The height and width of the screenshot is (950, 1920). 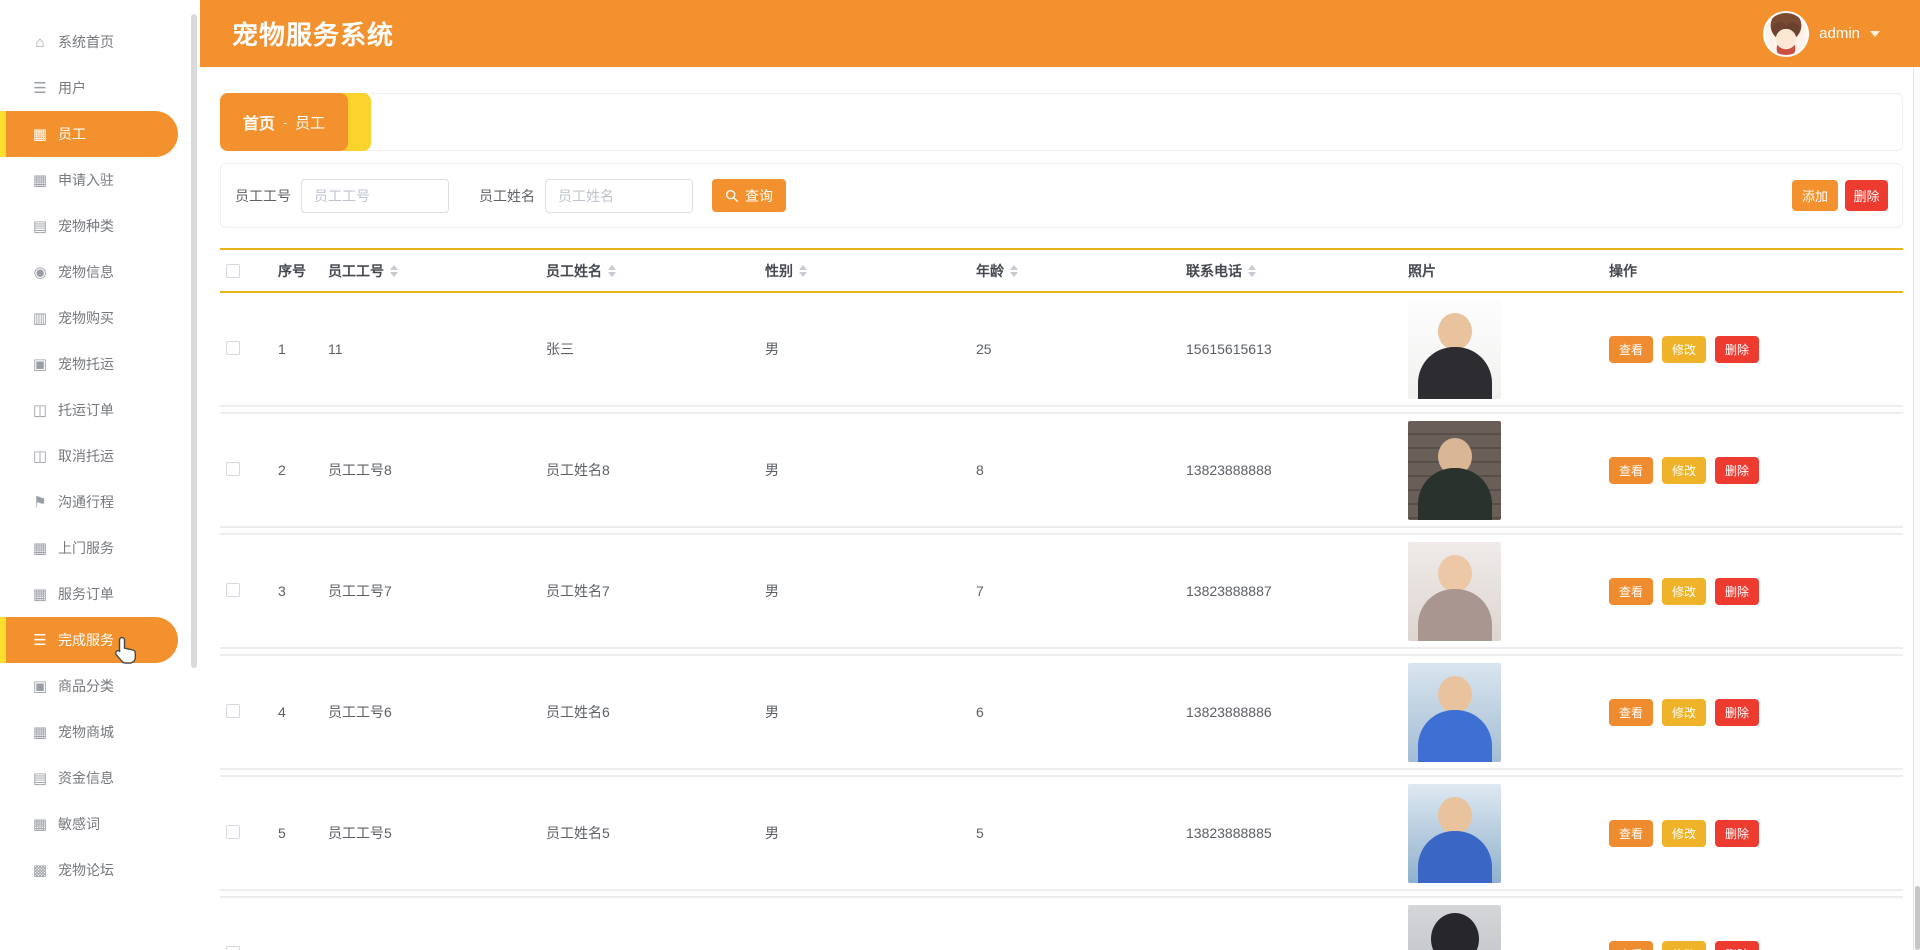 What do you see at coordinates (1061, 651) in the screenshot?
I see `row-separator` at bounding box center [1061, 651].